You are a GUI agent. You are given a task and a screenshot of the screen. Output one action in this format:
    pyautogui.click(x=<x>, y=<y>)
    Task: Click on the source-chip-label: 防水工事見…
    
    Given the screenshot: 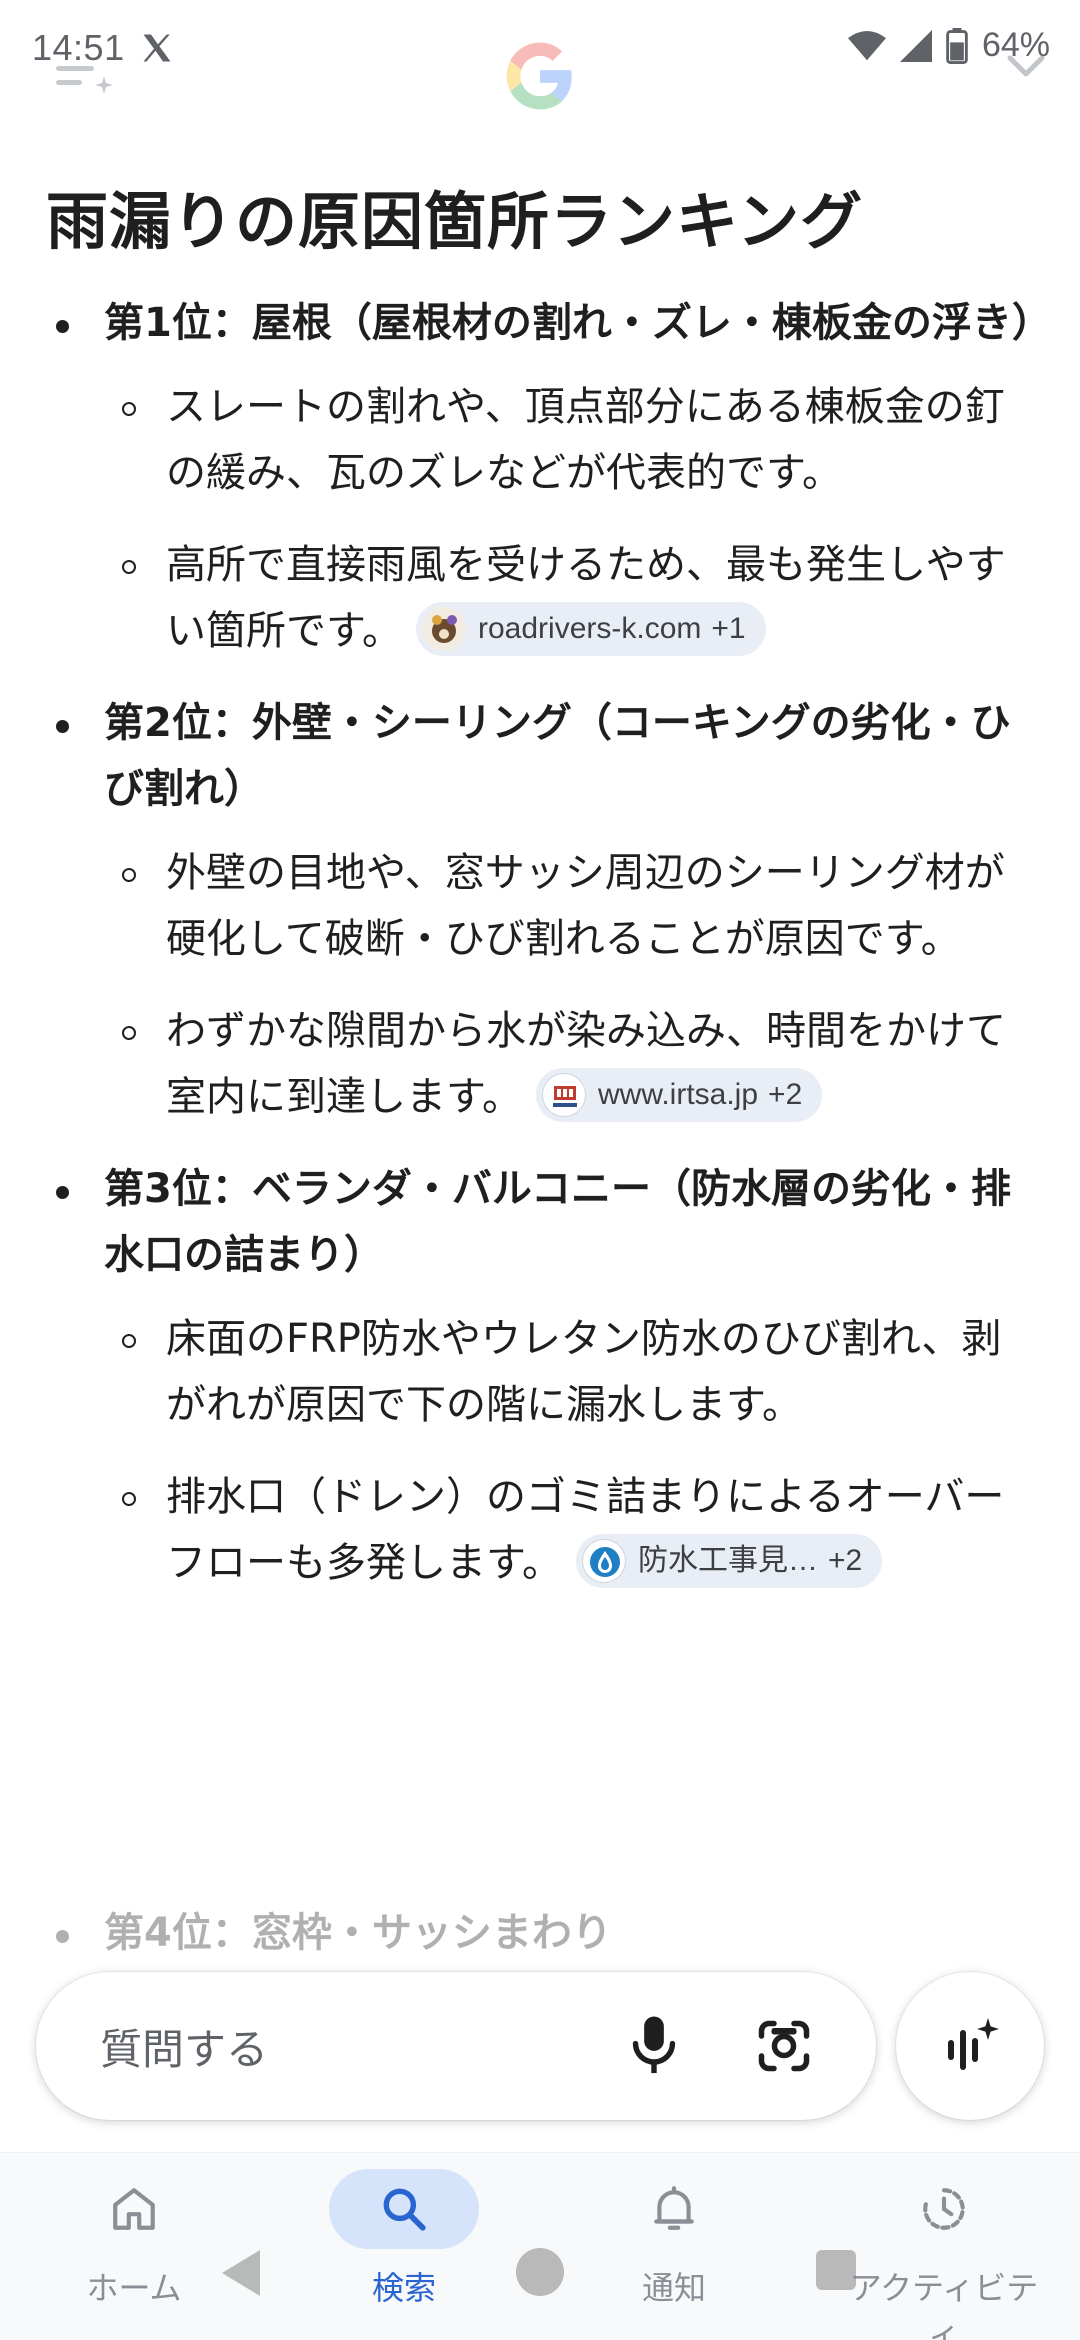 What is the action you would take?
    pyautogui.click(x=728, y=1560)
    